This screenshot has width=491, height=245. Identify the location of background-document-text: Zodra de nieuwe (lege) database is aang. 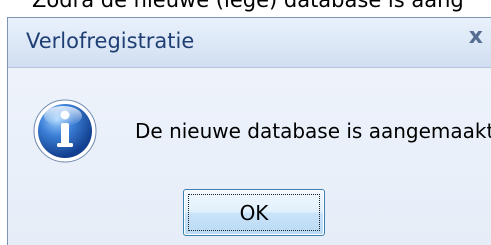
(248, 6).